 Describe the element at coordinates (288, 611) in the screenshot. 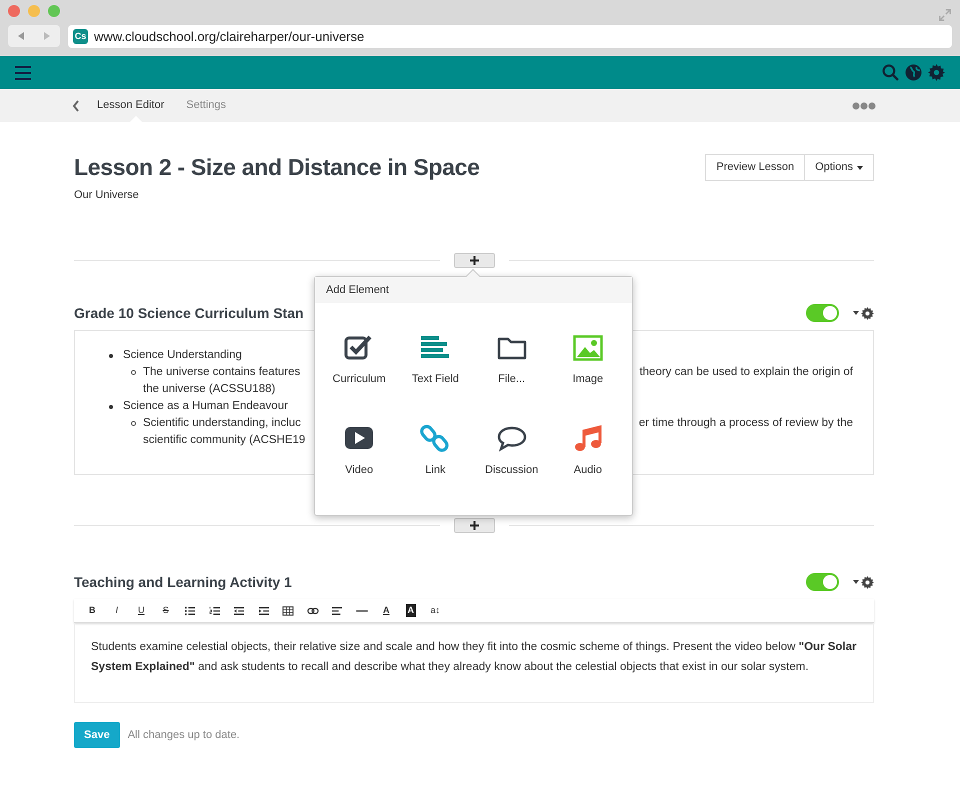

I see `table-icon` at that location.